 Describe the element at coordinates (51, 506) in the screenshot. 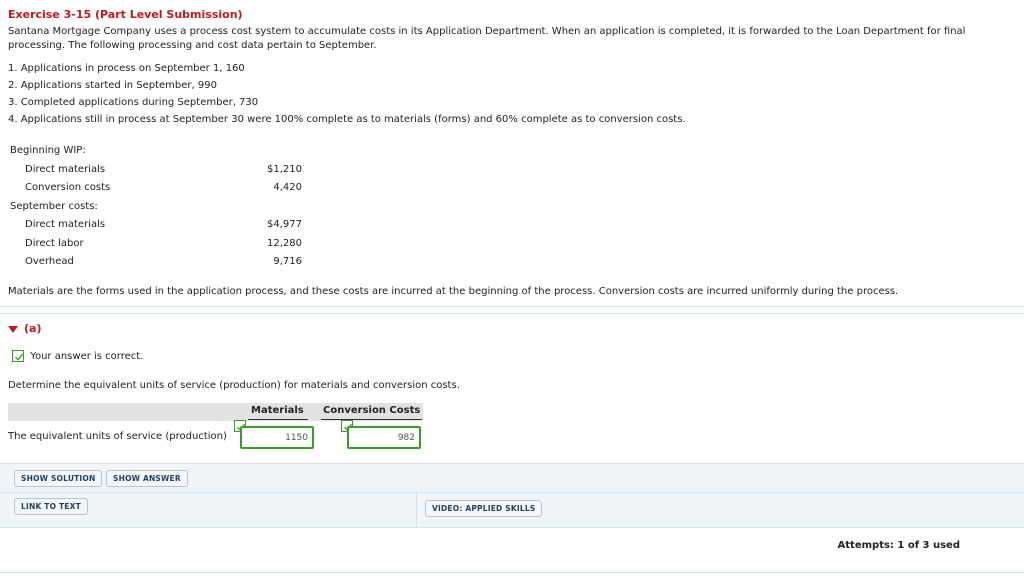

I see `link-to-text-button: LINK TO TEXT` at that location.